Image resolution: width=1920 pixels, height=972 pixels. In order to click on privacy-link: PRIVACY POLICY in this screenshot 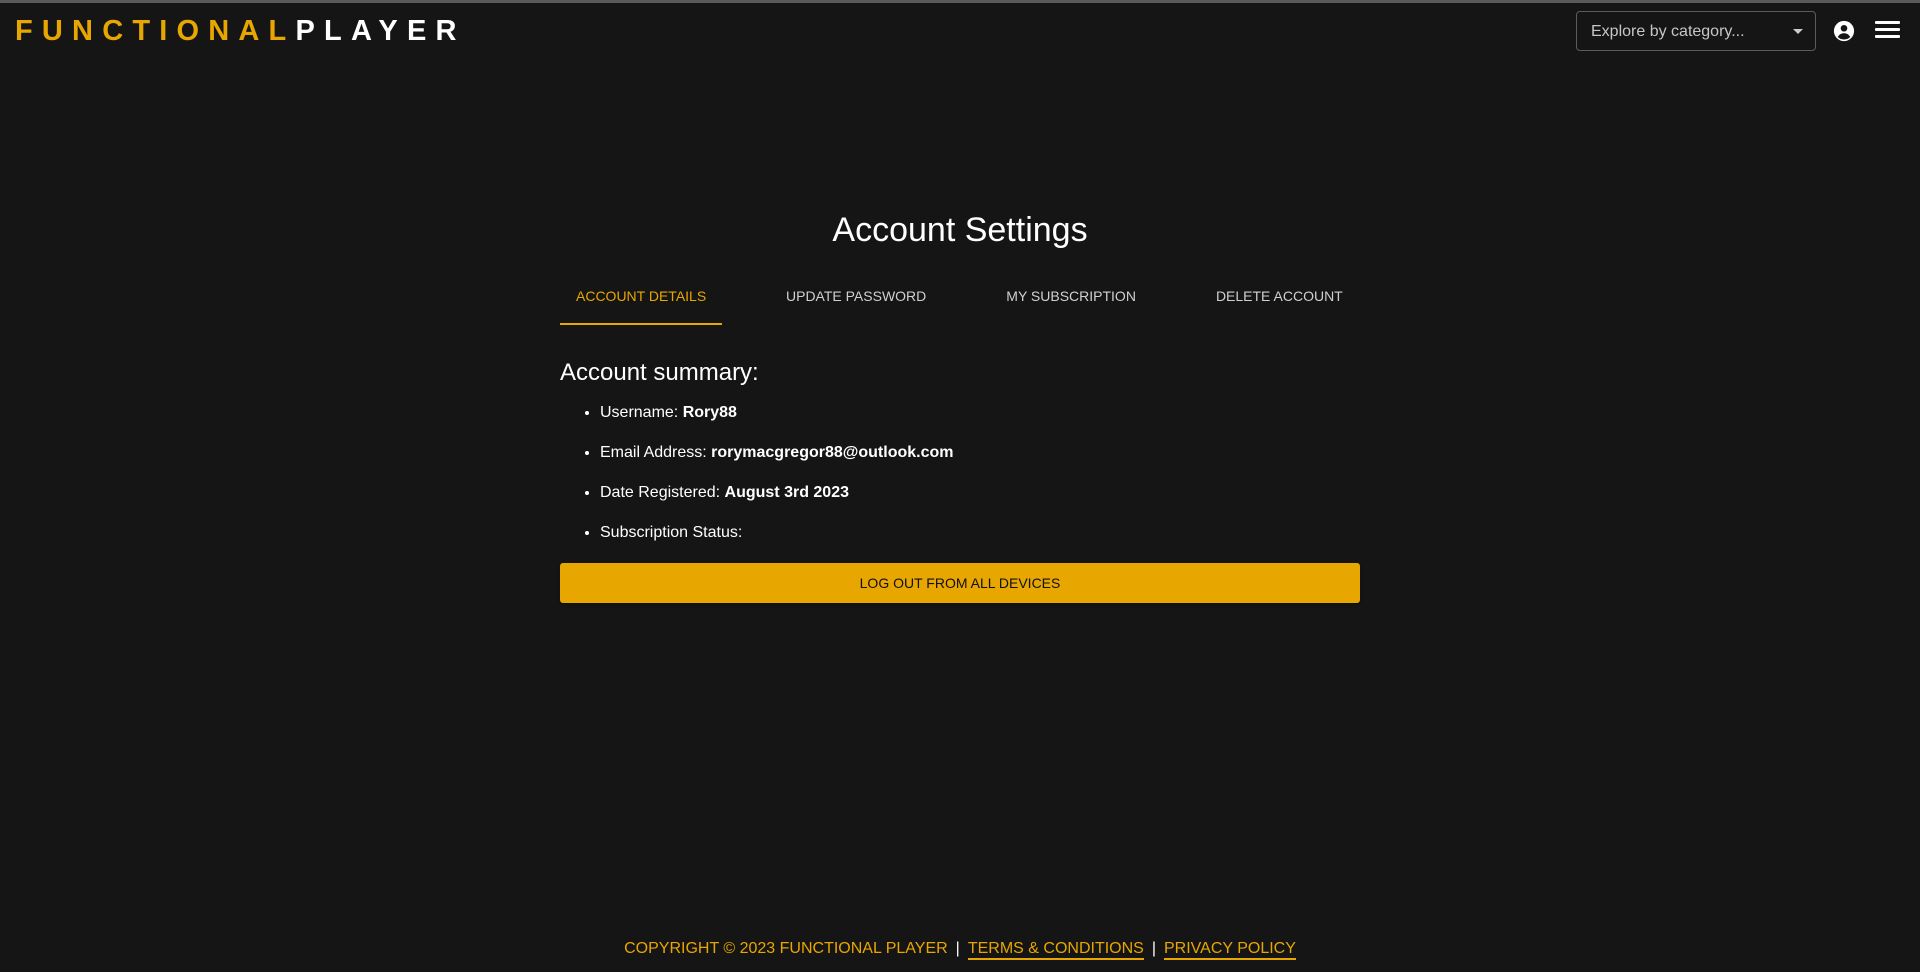, I will do `click(1230, 950)`.